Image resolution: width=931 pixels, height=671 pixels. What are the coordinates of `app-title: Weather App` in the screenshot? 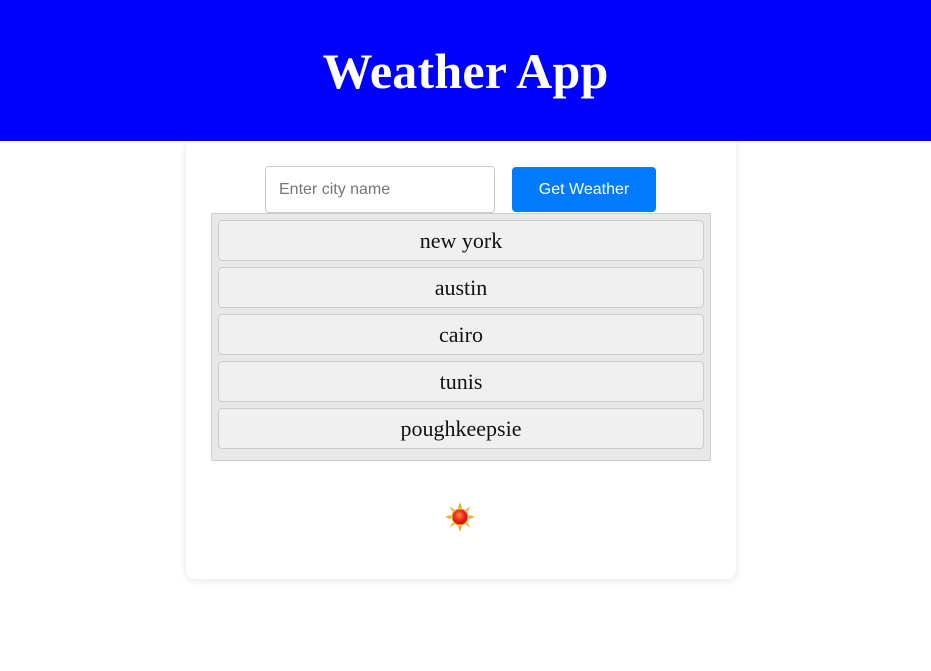 It's located at (465, 70).